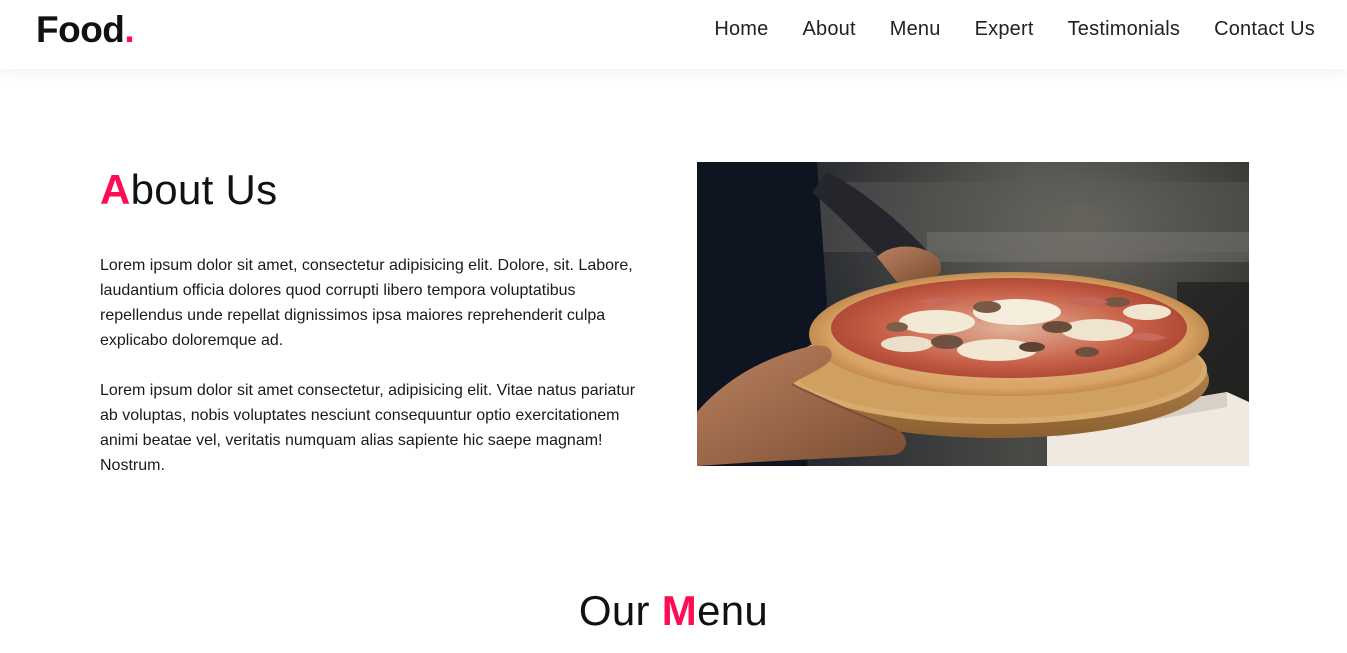 The width and height of the screenshot is (1347, 653). What do you see at coordinates (679, 610) in the screenshot?
I see `menu-title-accent: M` at bounding box center [679, 610].